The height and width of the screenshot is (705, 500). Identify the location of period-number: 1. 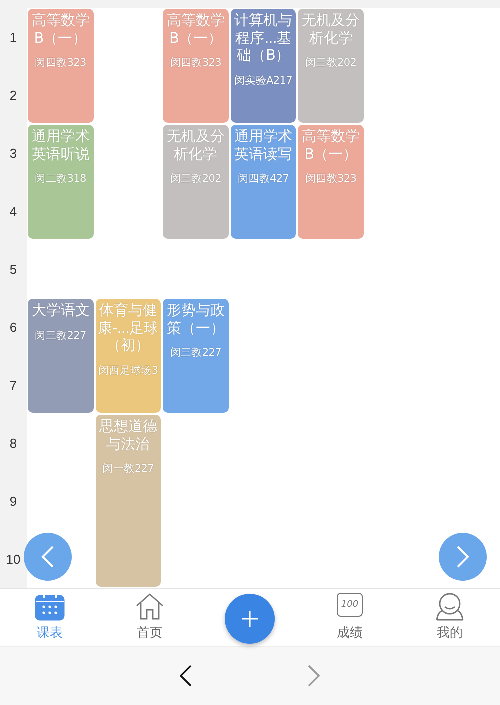
(14, 37).